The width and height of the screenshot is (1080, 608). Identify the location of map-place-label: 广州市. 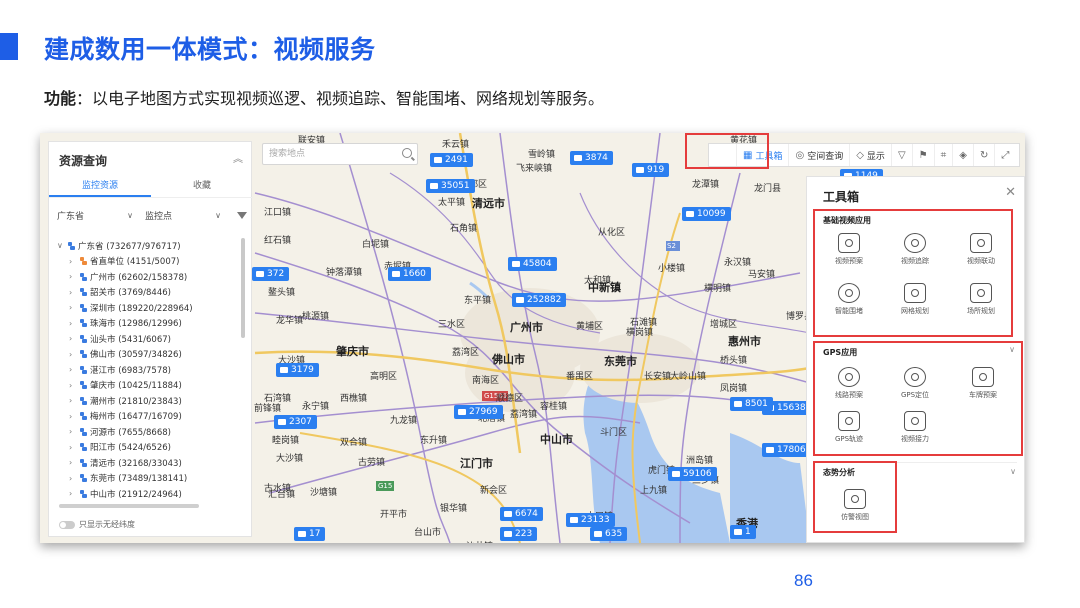
(526, 327).